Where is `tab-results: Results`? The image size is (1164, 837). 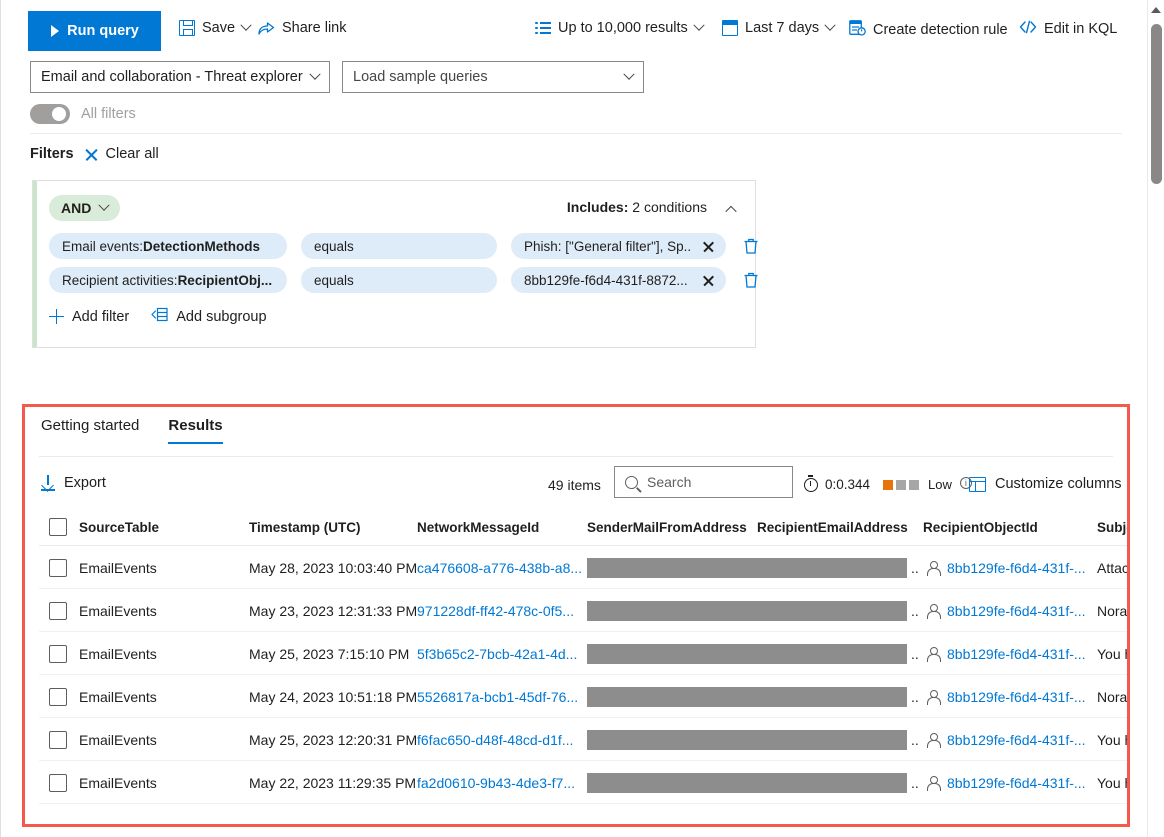
tab-results: Results is located at coordinates (195, 430).